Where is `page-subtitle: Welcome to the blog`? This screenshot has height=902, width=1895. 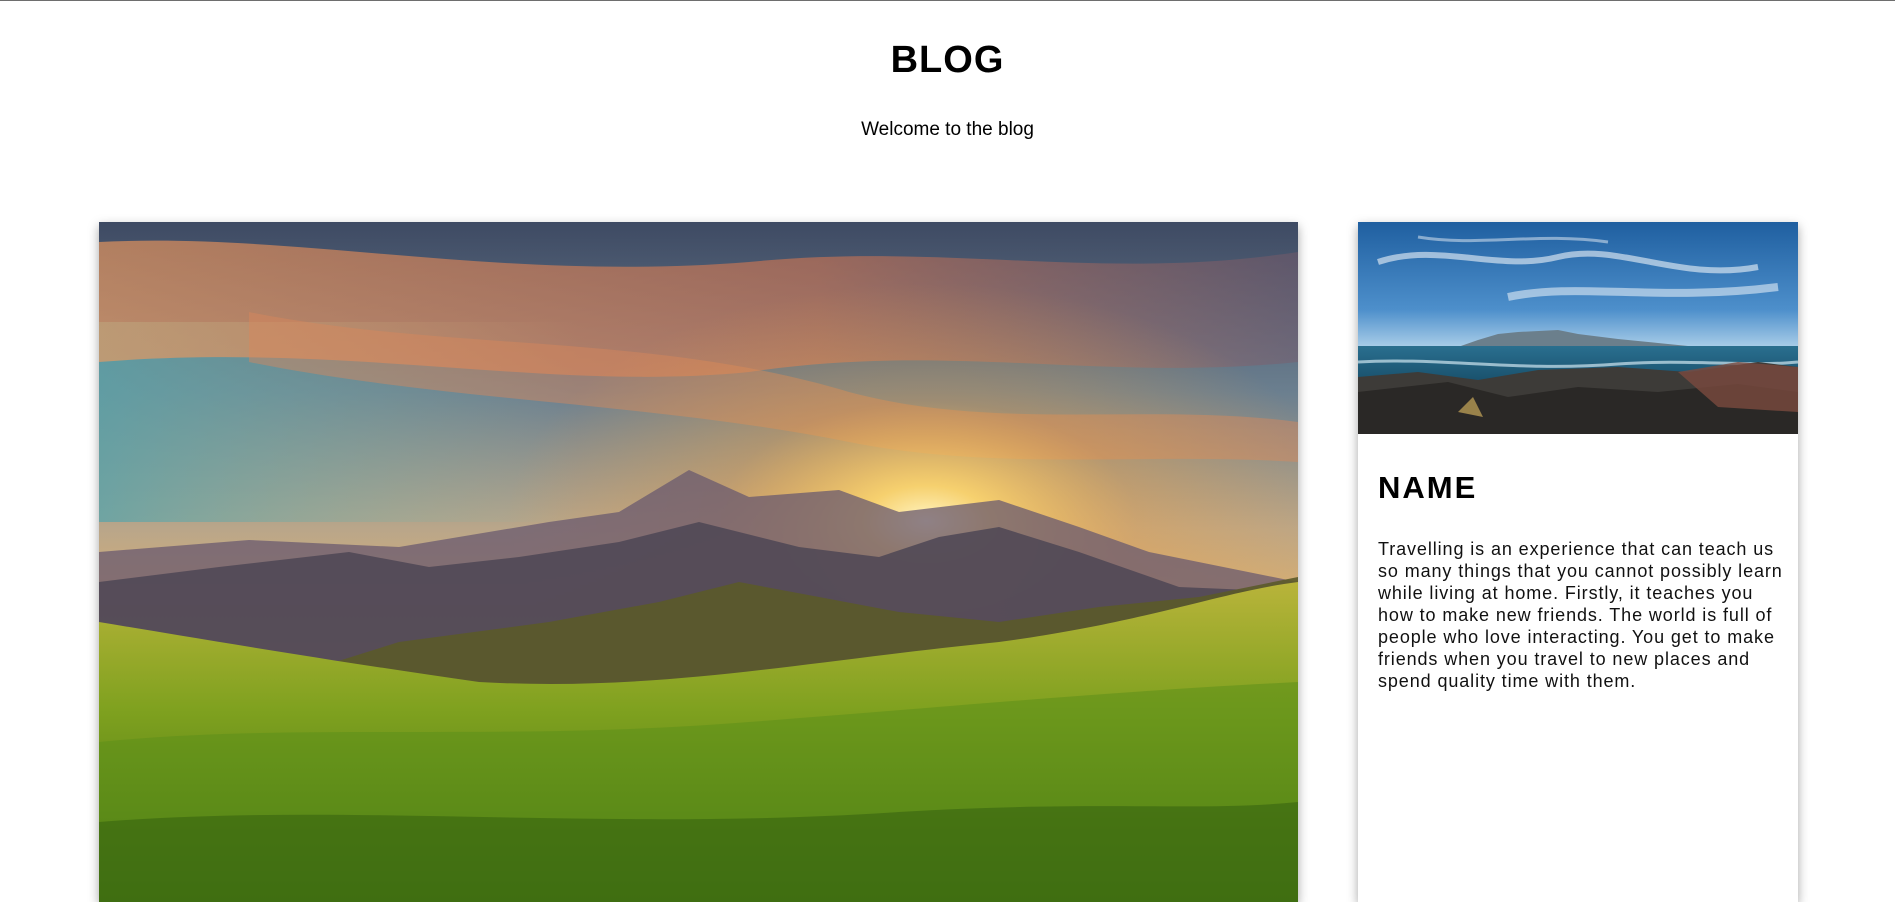 page-subtitle: Welcome to the blog is located at coordinates (947, 129).